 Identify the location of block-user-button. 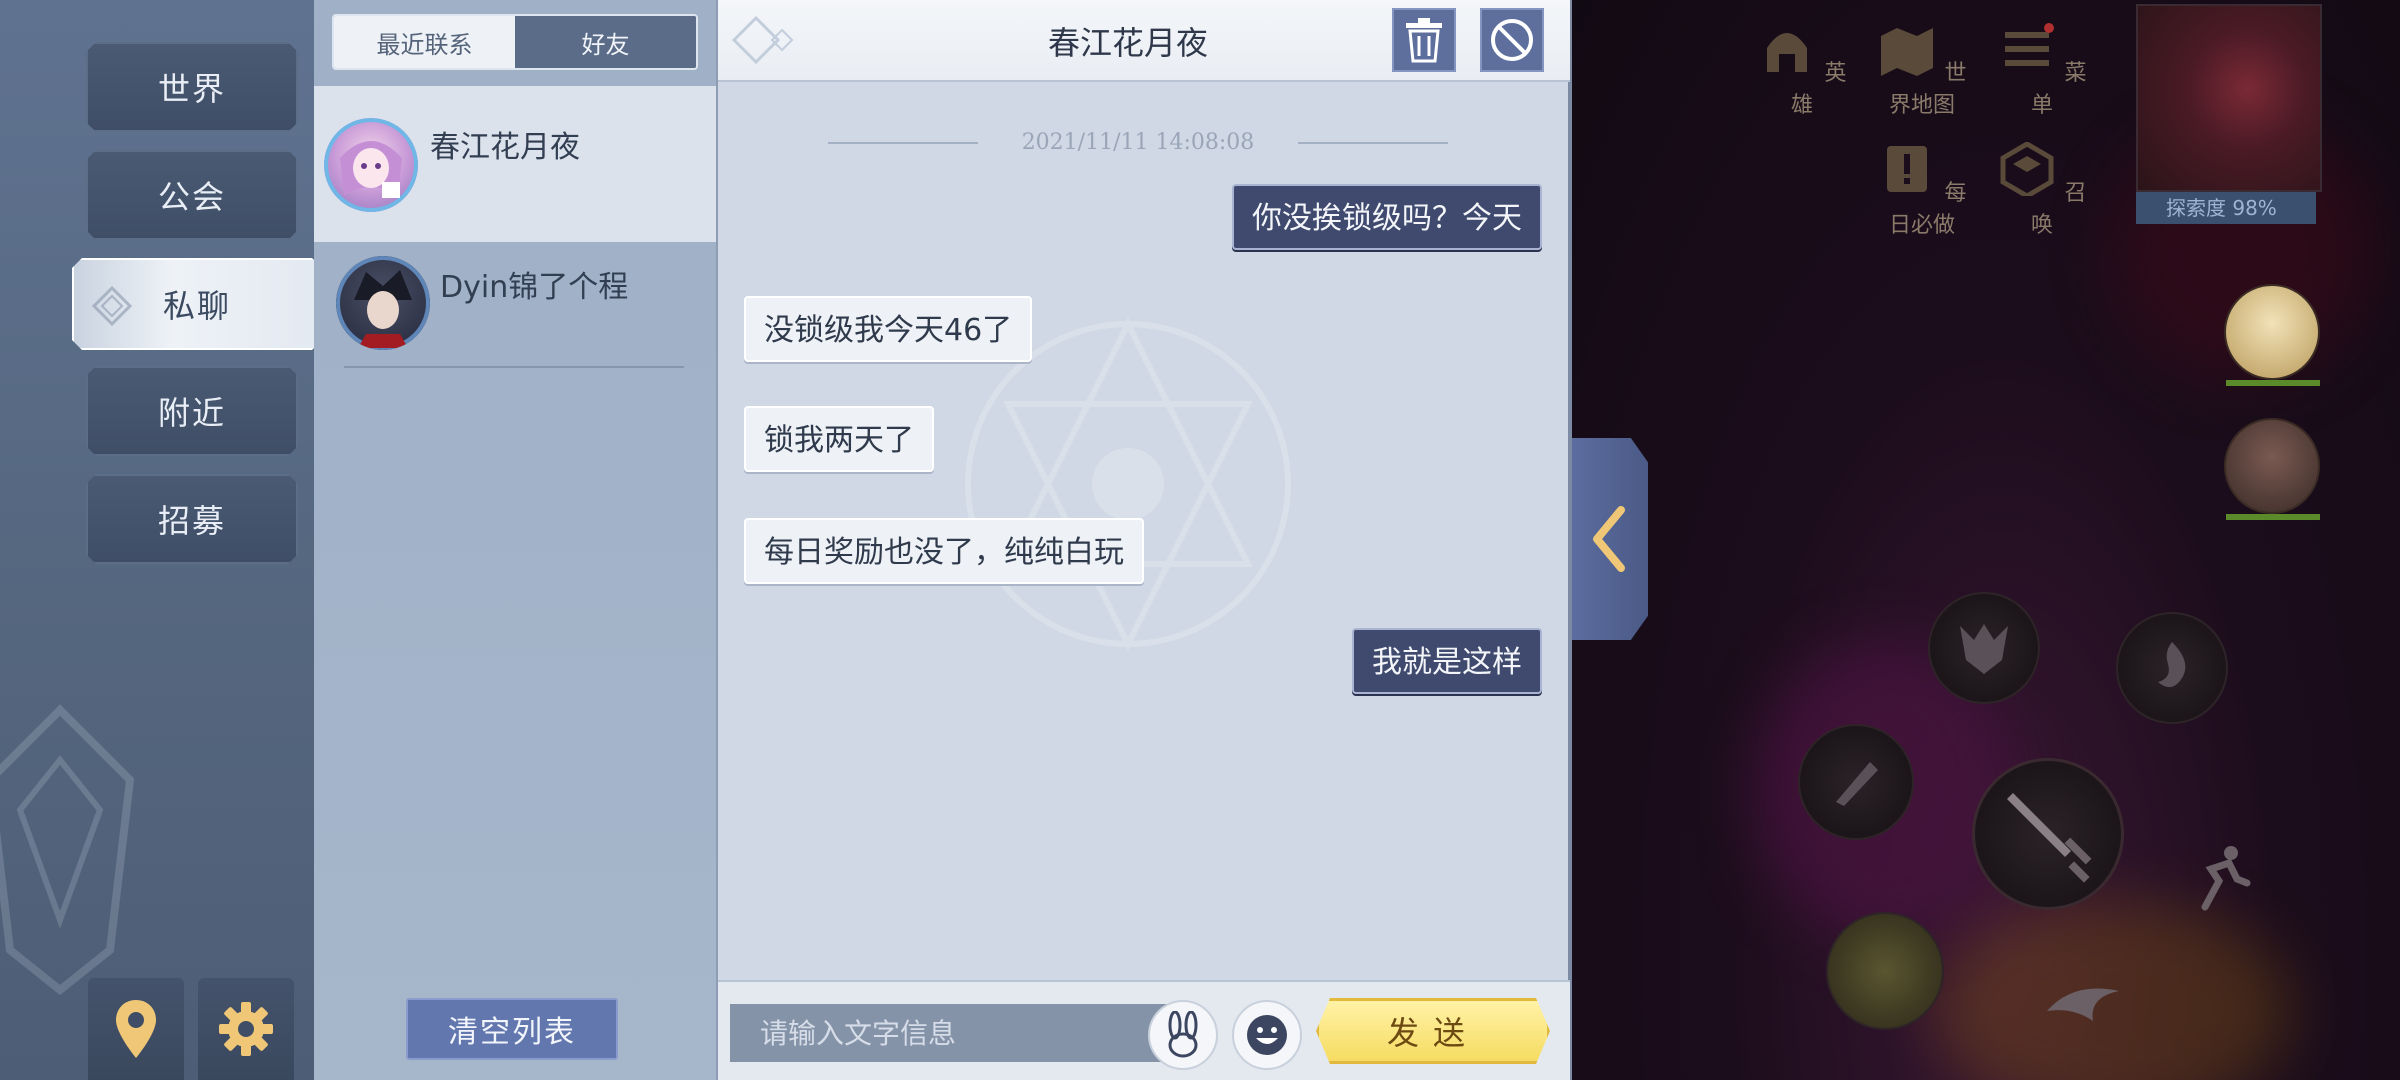
(1512, 40).